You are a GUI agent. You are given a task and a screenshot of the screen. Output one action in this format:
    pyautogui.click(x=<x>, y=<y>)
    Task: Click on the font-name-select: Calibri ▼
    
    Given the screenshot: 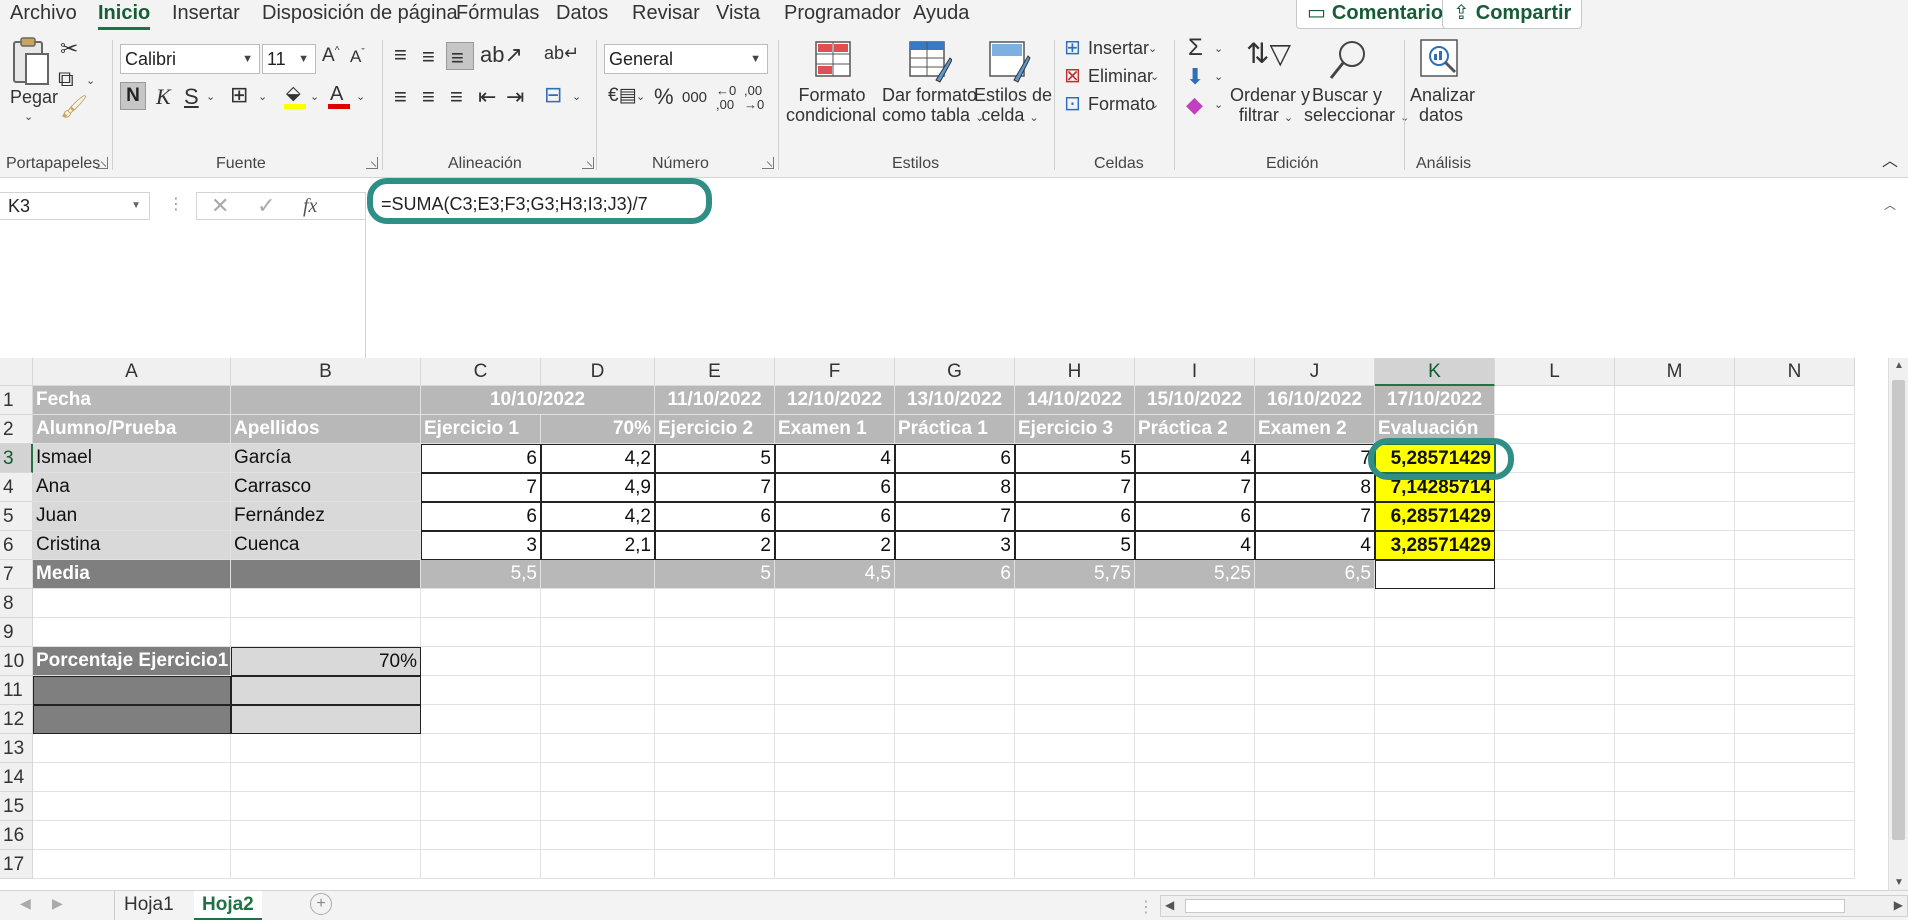 What is the action you would take?
    pyautogui.click(x=190, y=59)
    